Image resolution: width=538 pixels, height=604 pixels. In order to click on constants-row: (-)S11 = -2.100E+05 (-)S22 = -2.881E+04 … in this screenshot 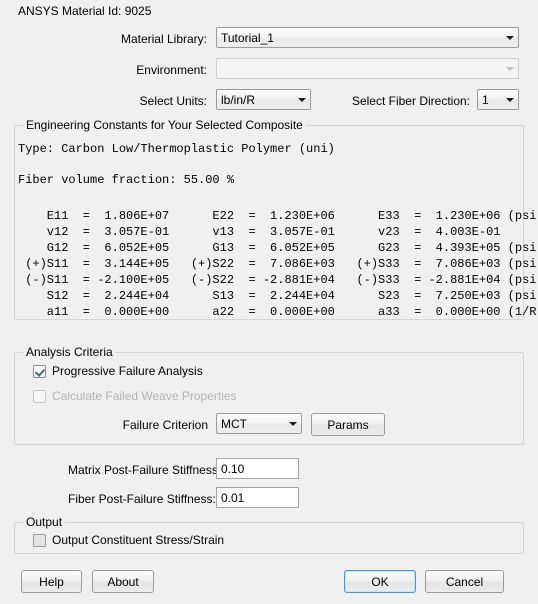, I will do `click(278, 280)`.